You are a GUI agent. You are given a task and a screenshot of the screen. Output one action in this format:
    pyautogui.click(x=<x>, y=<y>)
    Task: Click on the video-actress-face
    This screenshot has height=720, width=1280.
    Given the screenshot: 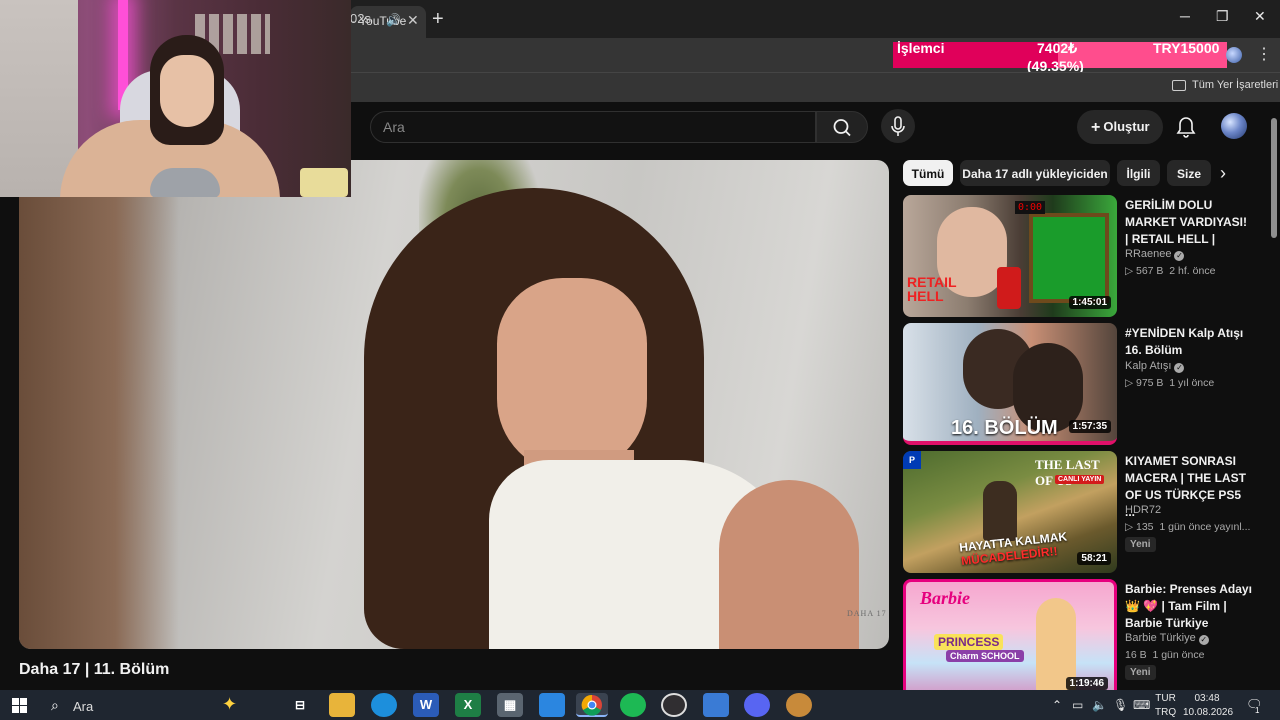 What is the action you would take?
    pyautogui.click(x=572, y=376)
    